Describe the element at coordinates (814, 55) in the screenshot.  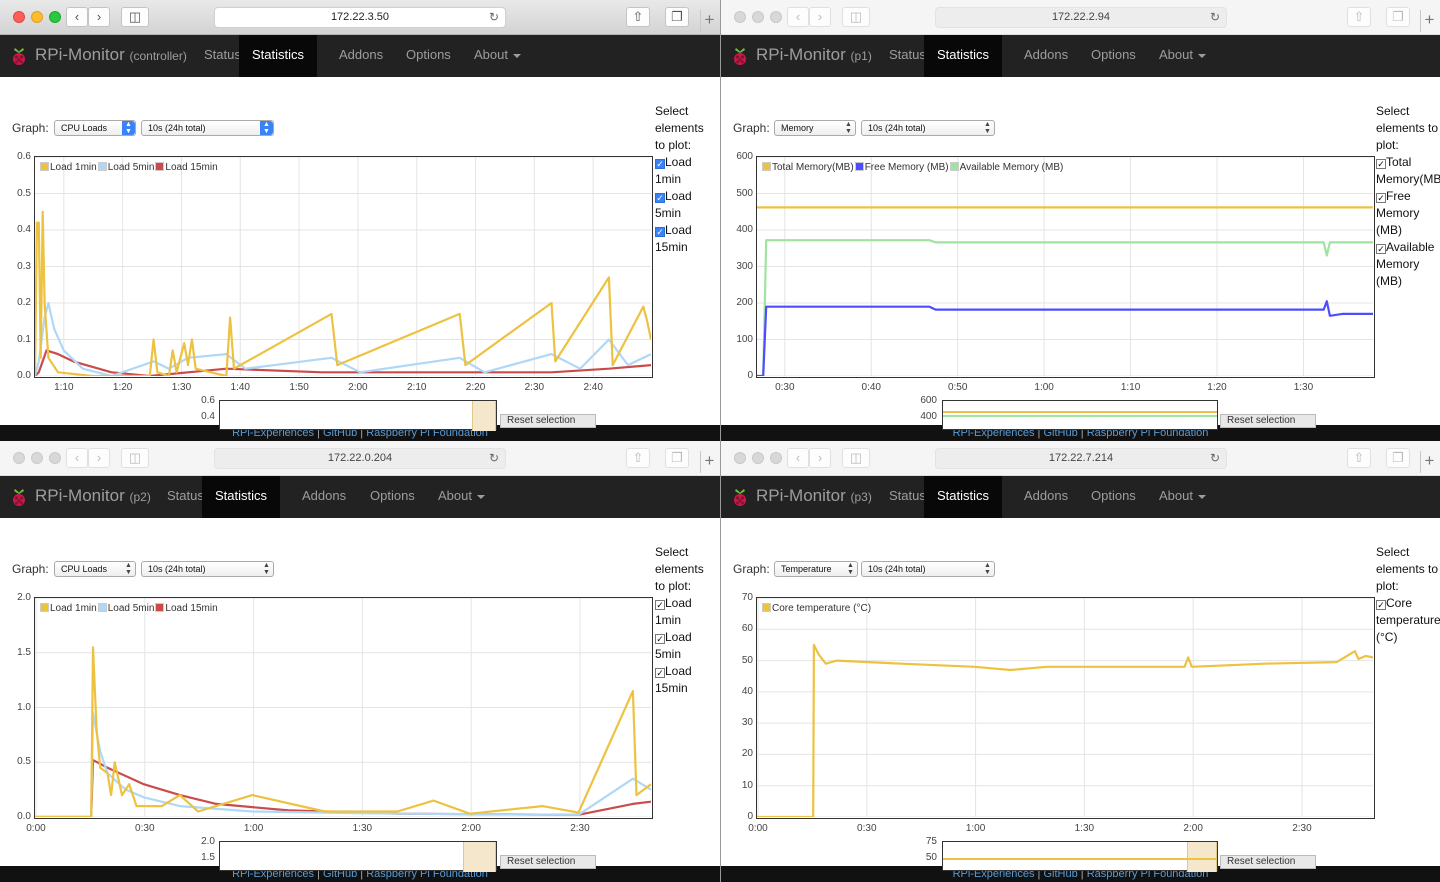
I see `app-brand: RPi-Monitor (p1)` at that location.